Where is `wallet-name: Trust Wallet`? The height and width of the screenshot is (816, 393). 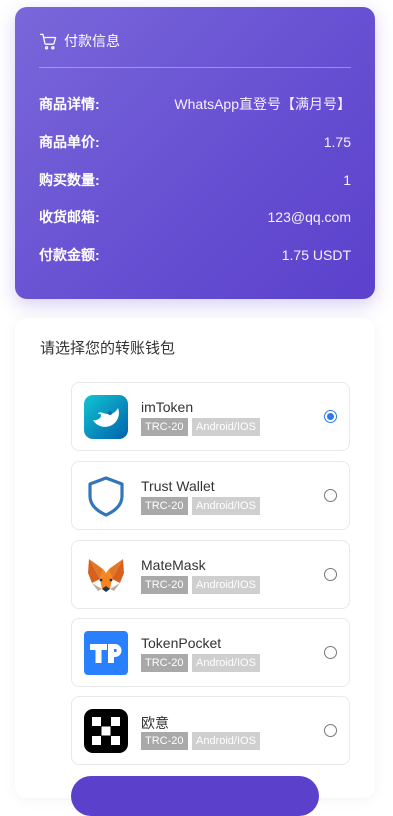
wallet-name: Trust Wallet is located at coordinates (178, 486).